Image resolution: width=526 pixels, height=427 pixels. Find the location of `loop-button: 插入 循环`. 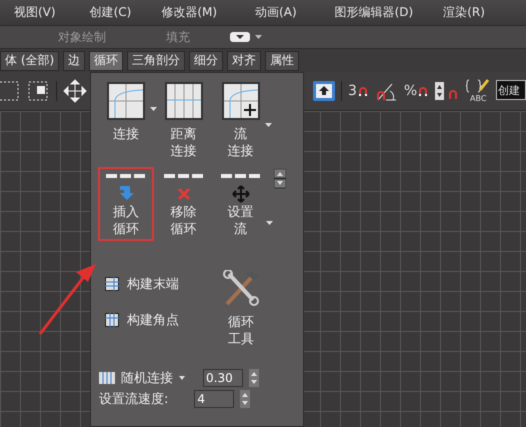

loop-button: 插入 循环 is located at coordinates (126, 204).